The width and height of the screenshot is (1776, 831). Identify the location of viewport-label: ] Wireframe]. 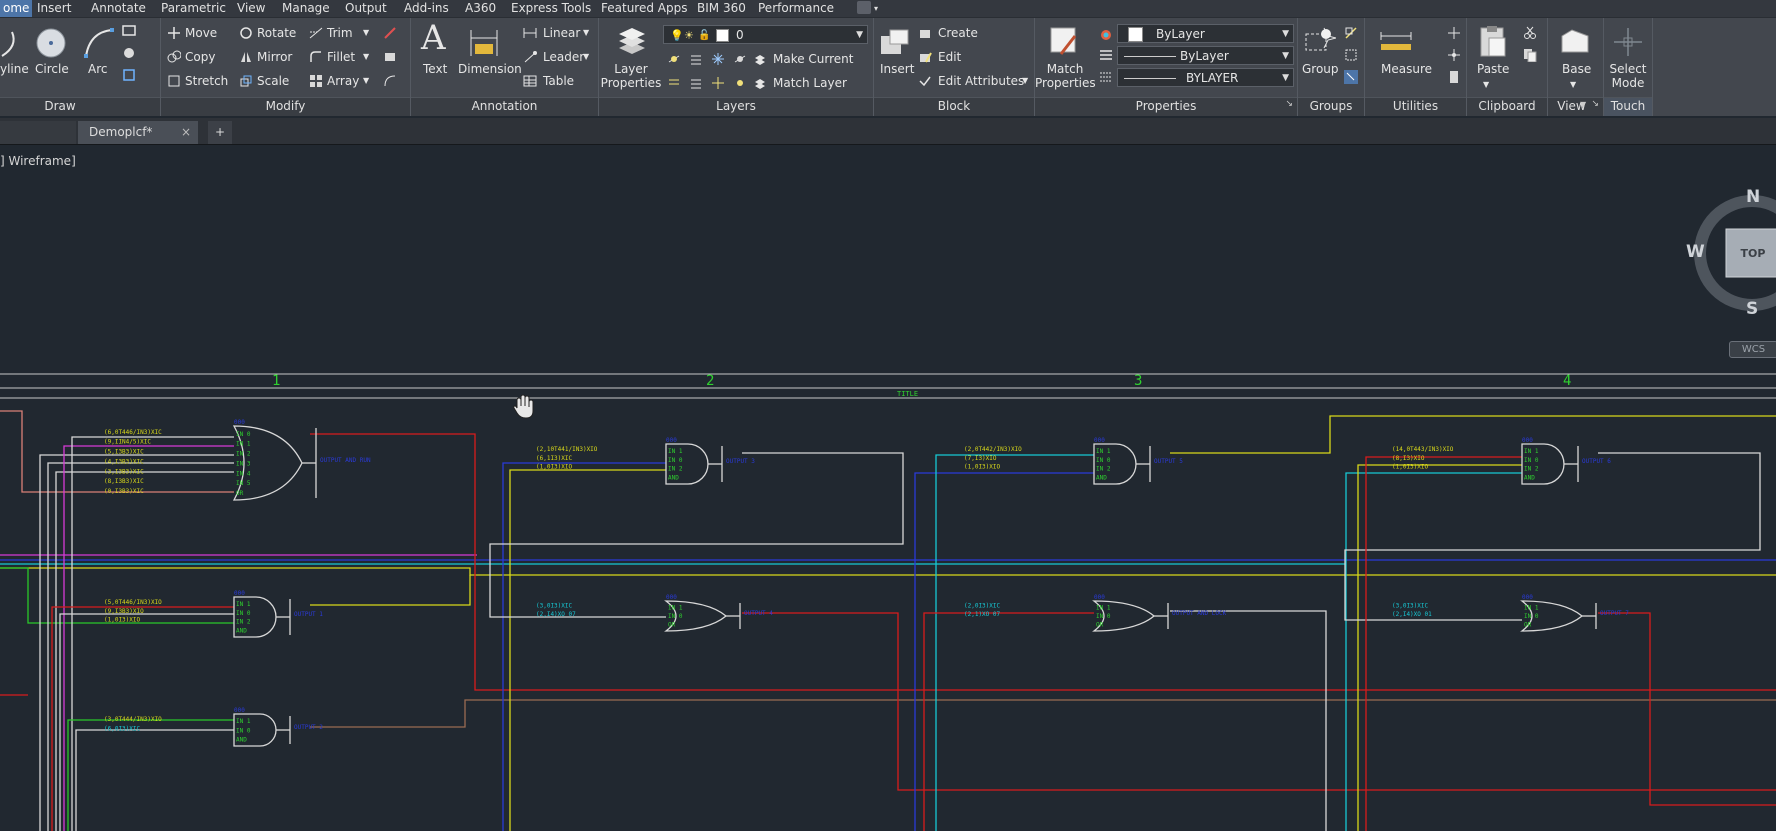
(38, 161).